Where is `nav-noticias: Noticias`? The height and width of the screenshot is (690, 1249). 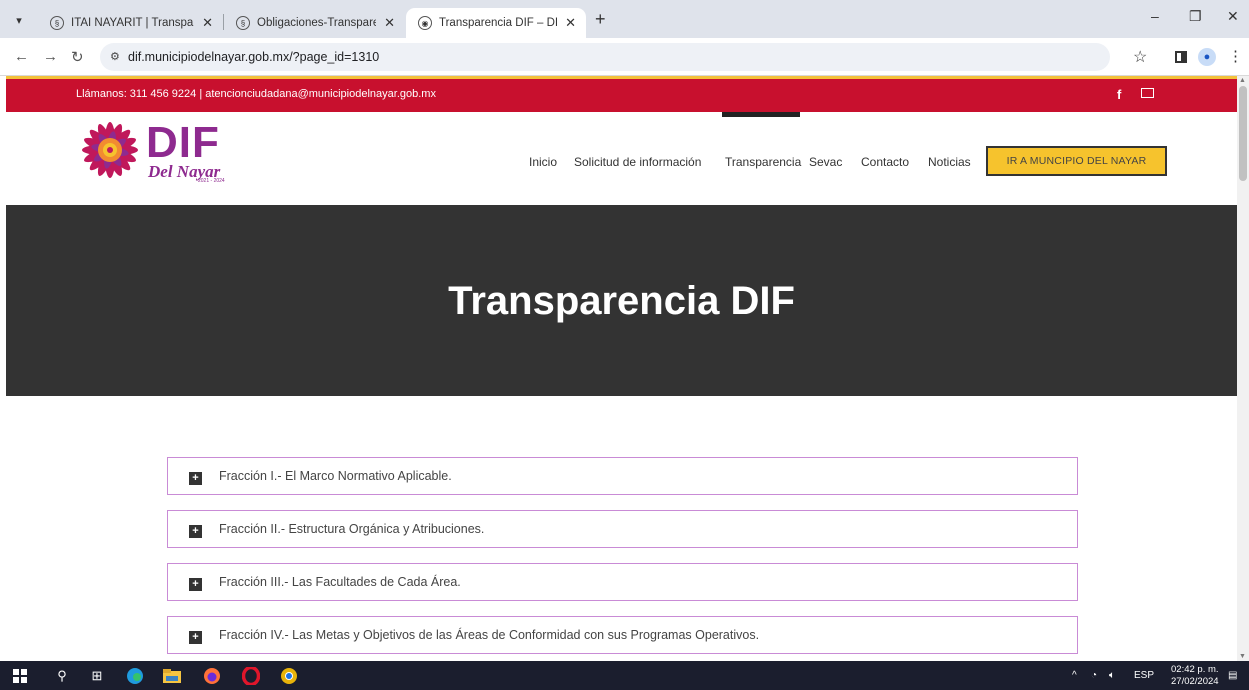 nav-noticias: Noticias is located at coordinates (949, 162).